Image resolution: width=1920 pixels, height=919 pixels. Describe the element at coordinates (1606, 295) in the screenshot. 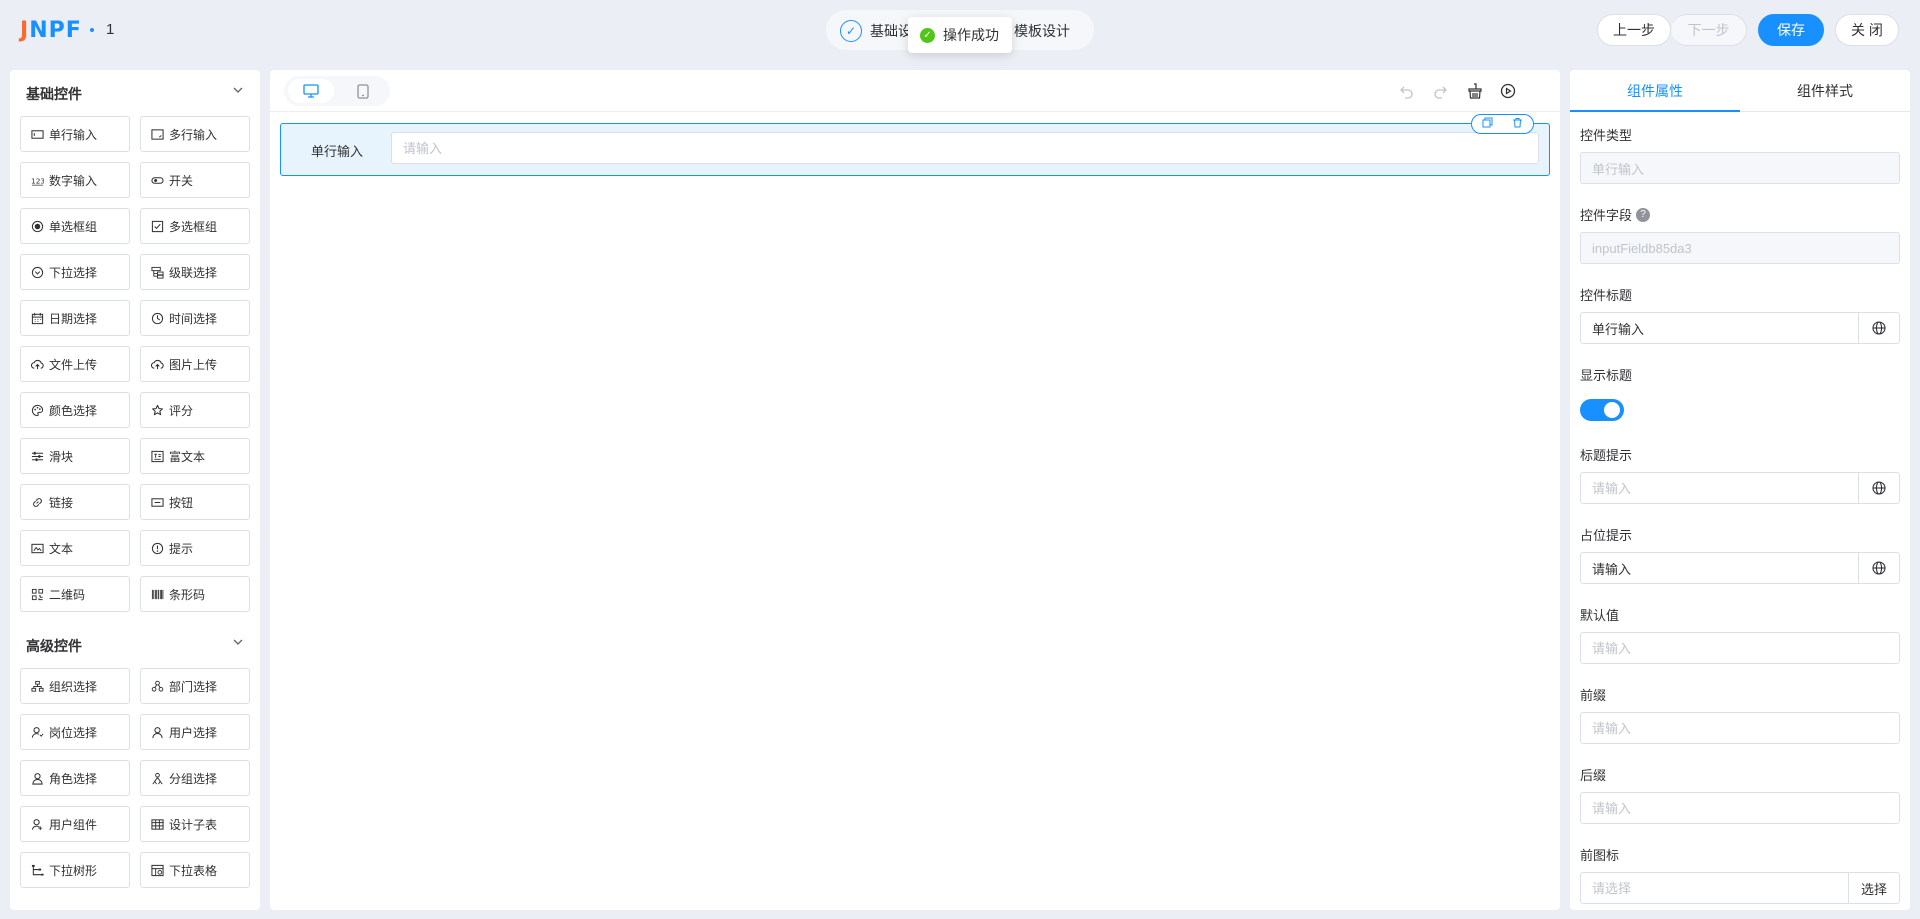

I see `title-label: 控件标题` at that location.